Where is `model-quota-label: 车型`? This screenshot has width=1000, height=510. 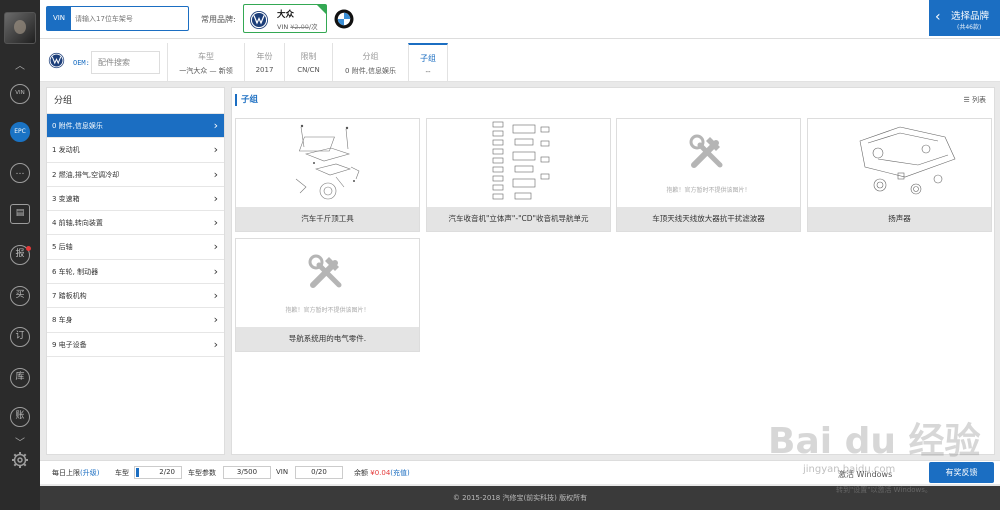
model-quota-label: 车型 is located at coordinates (122, 473).